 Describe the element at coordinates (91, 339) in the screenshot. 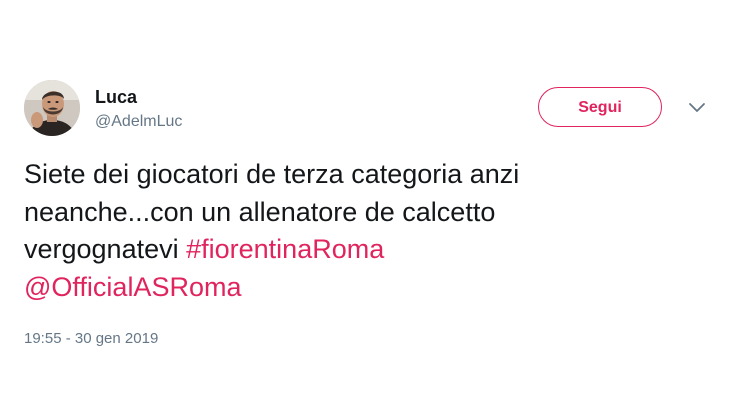

I see `tweet-timestamp: 19:55 - 30 gen 2019` at that location.